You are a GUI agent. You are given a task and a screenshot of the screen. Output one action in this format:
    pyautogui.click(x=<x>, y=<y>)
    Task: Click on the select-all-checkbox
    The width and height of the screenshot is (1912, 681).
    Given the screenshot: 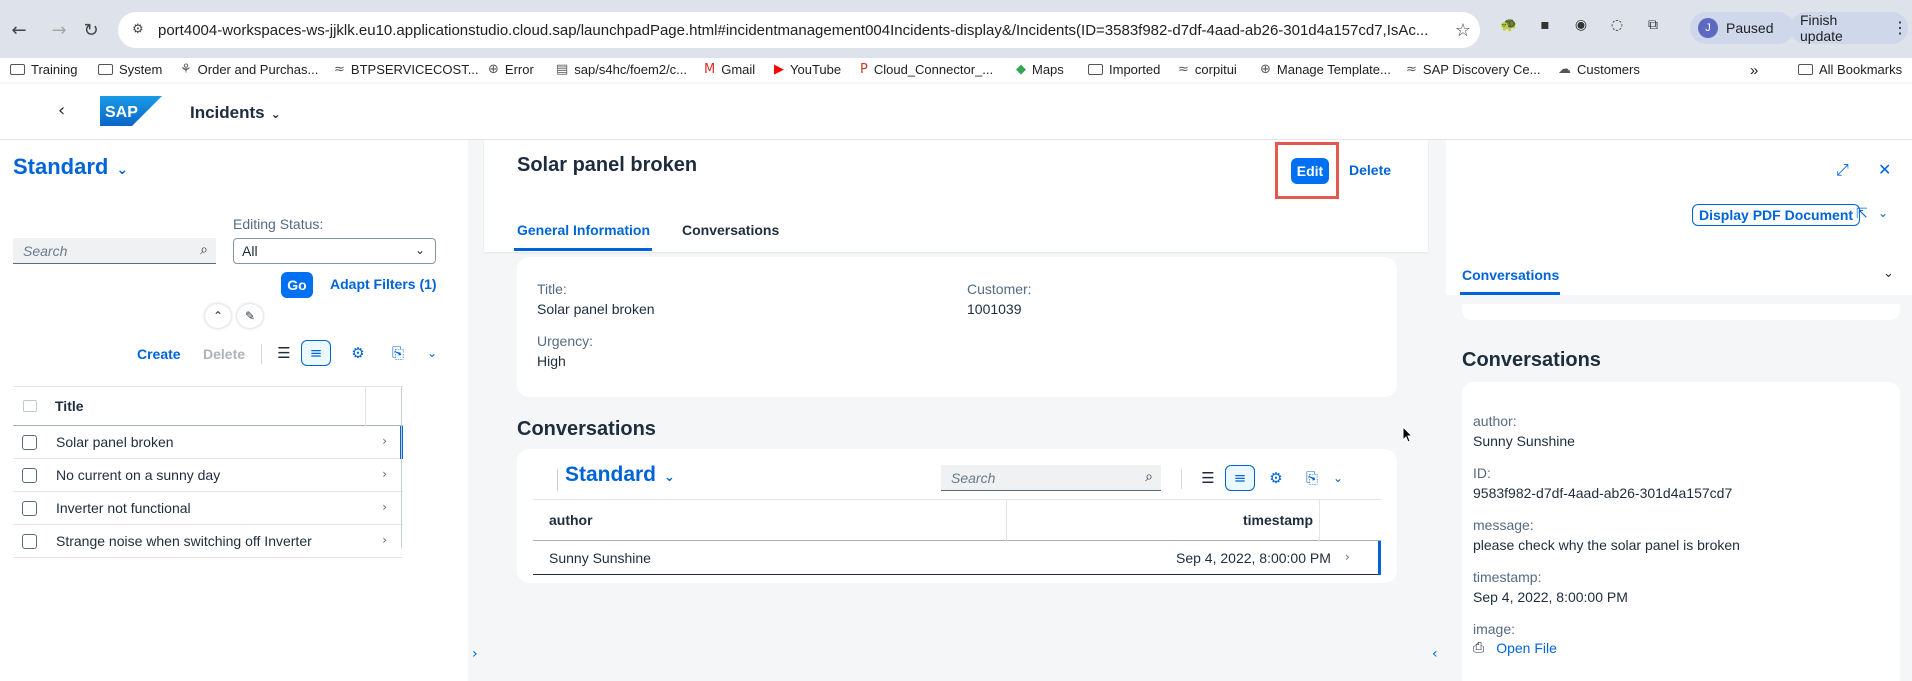 What is the action you would take?
    pyautogui.click(x=30, y=406)
    